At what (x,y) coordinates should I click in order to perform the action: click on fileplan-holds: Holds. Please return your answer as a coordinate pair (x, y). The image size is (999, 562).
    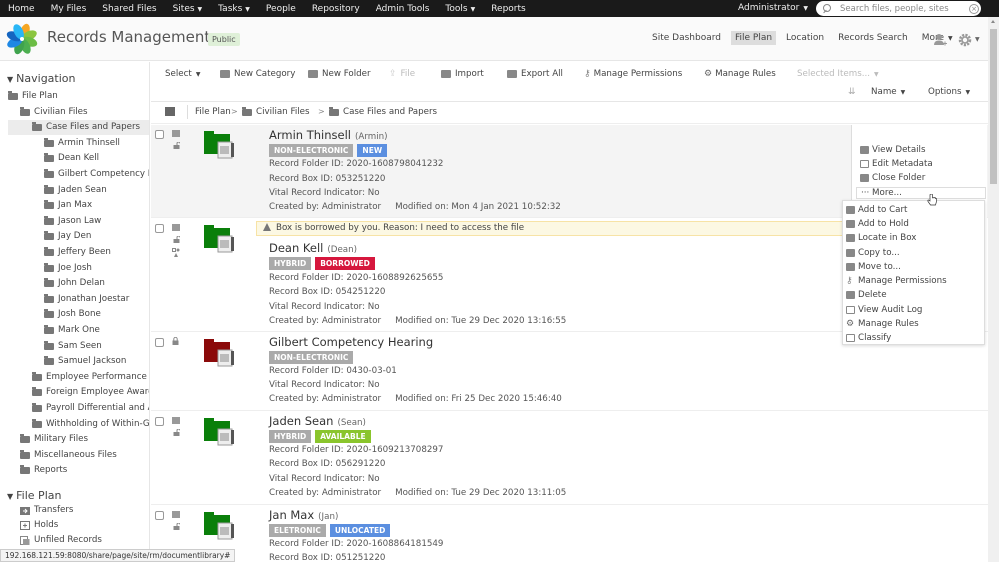
    Looking at the image, I should click on (39, 525).